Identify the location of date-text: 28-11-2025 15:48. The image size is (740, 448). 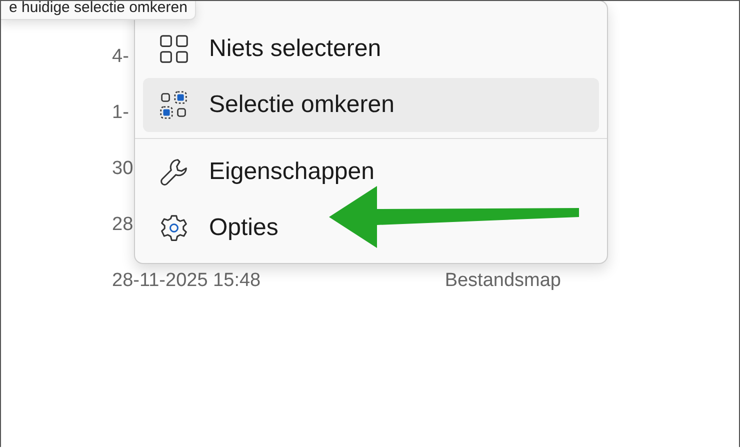
(186, 281).